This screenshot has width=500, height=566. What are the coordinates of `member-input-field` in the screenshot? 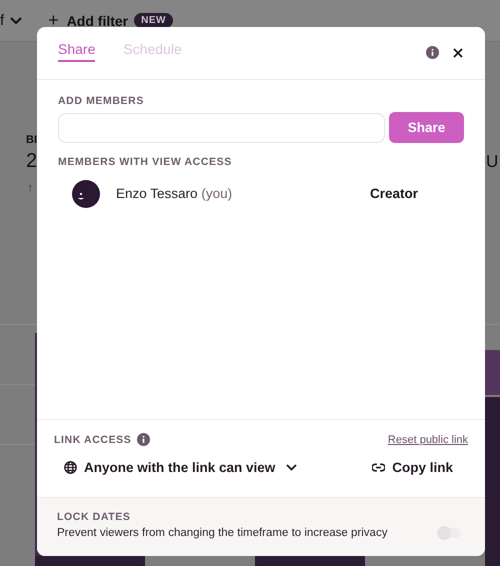 It's located at (221, 127).